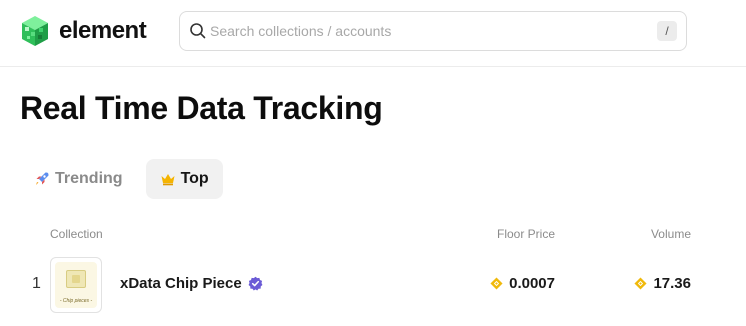  What do you see at coordinates (201, 108) in the screenshot?
I see `page-title: Real Time Data Tracking` at bounding box center [201, 108].